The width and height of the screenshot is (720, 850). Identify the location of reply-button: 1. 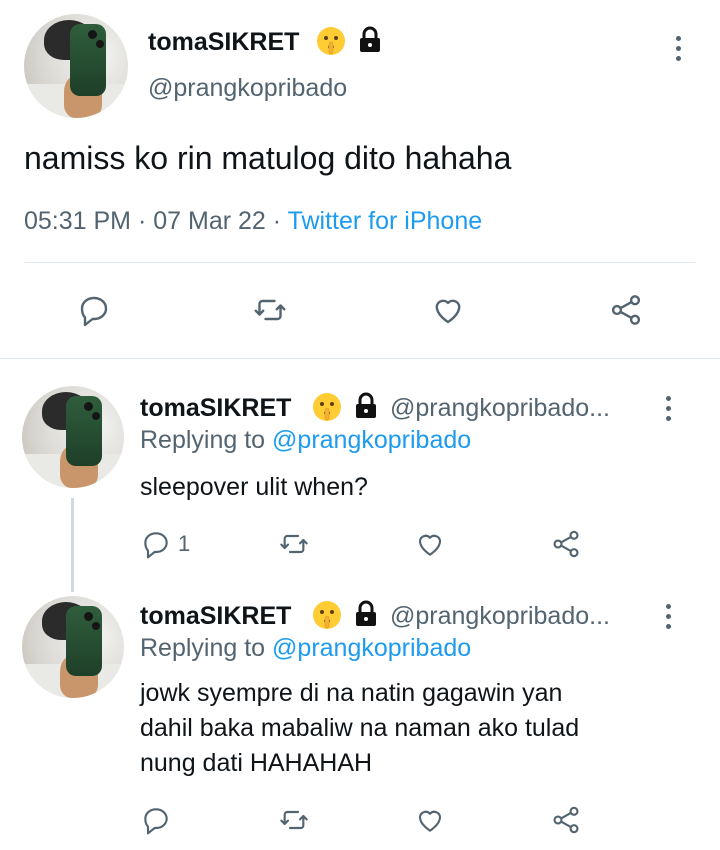
(165, 544).